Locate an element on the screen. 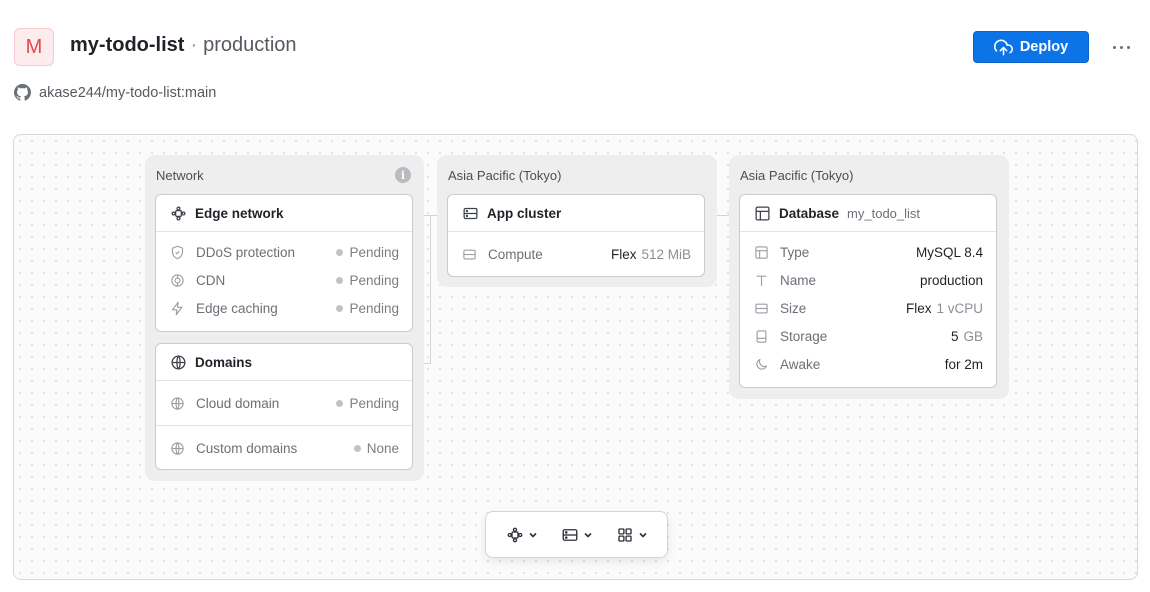 The height and width of the screenshot is (592, 1150). row-value: for 2m is located at coordinates (963, 364).